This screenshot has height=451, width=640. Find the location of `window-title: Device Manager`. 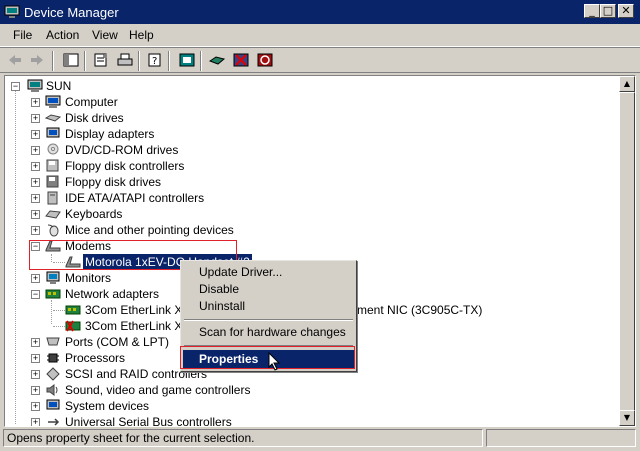

window-title: Device Manager is located at coordinates (71, 12).